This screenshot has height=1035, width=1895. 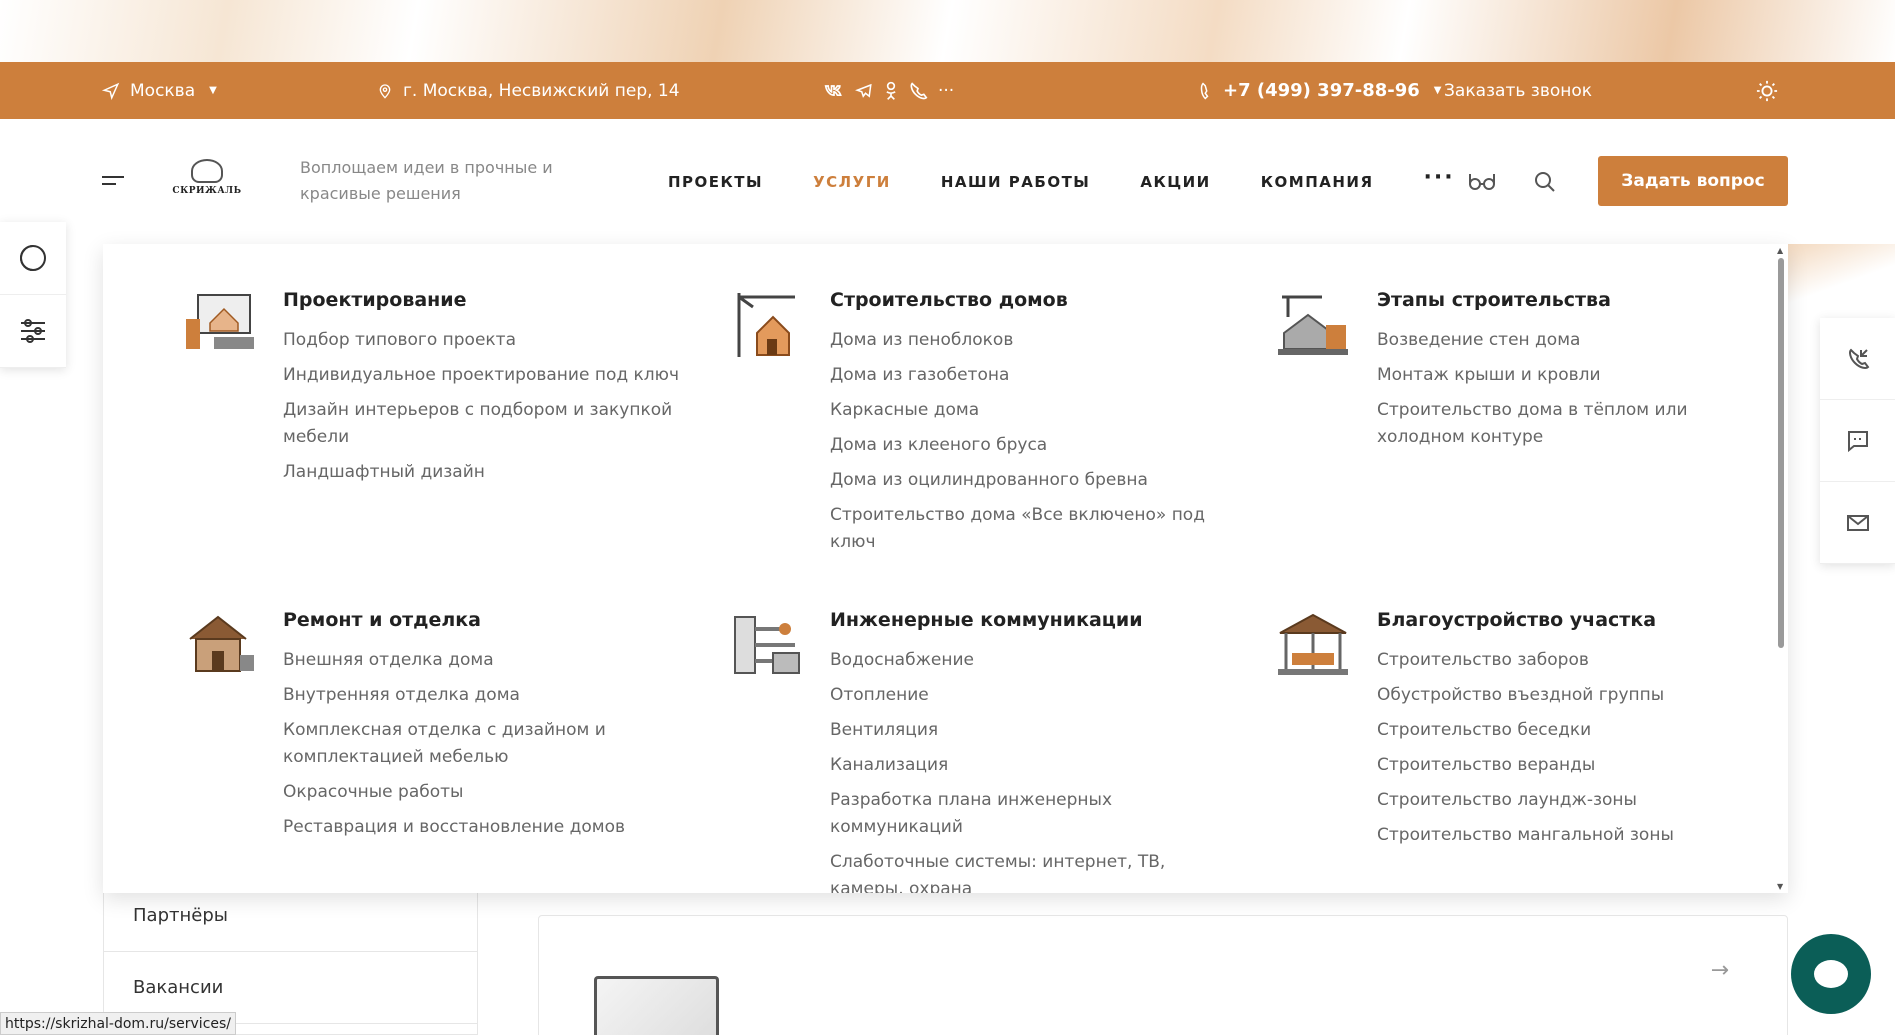 I want to click on mega-menu-scrollbar: ▲ ▼, so click(x=1781, y=568).